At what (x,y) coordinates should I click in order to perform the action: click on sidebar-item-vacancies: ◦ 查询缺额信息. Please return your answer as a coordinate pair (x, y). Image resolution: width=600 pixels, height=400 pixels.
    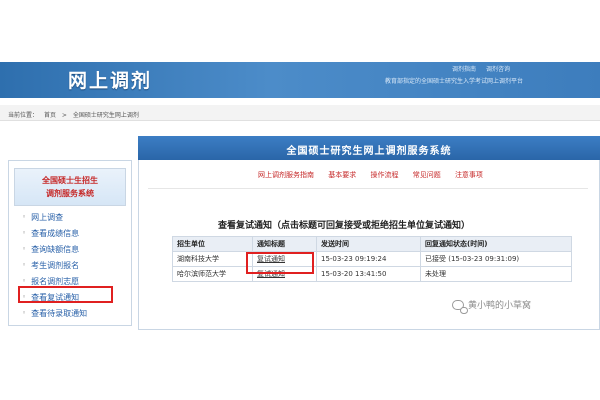
    Looking at the image, I should click on (54, 249).